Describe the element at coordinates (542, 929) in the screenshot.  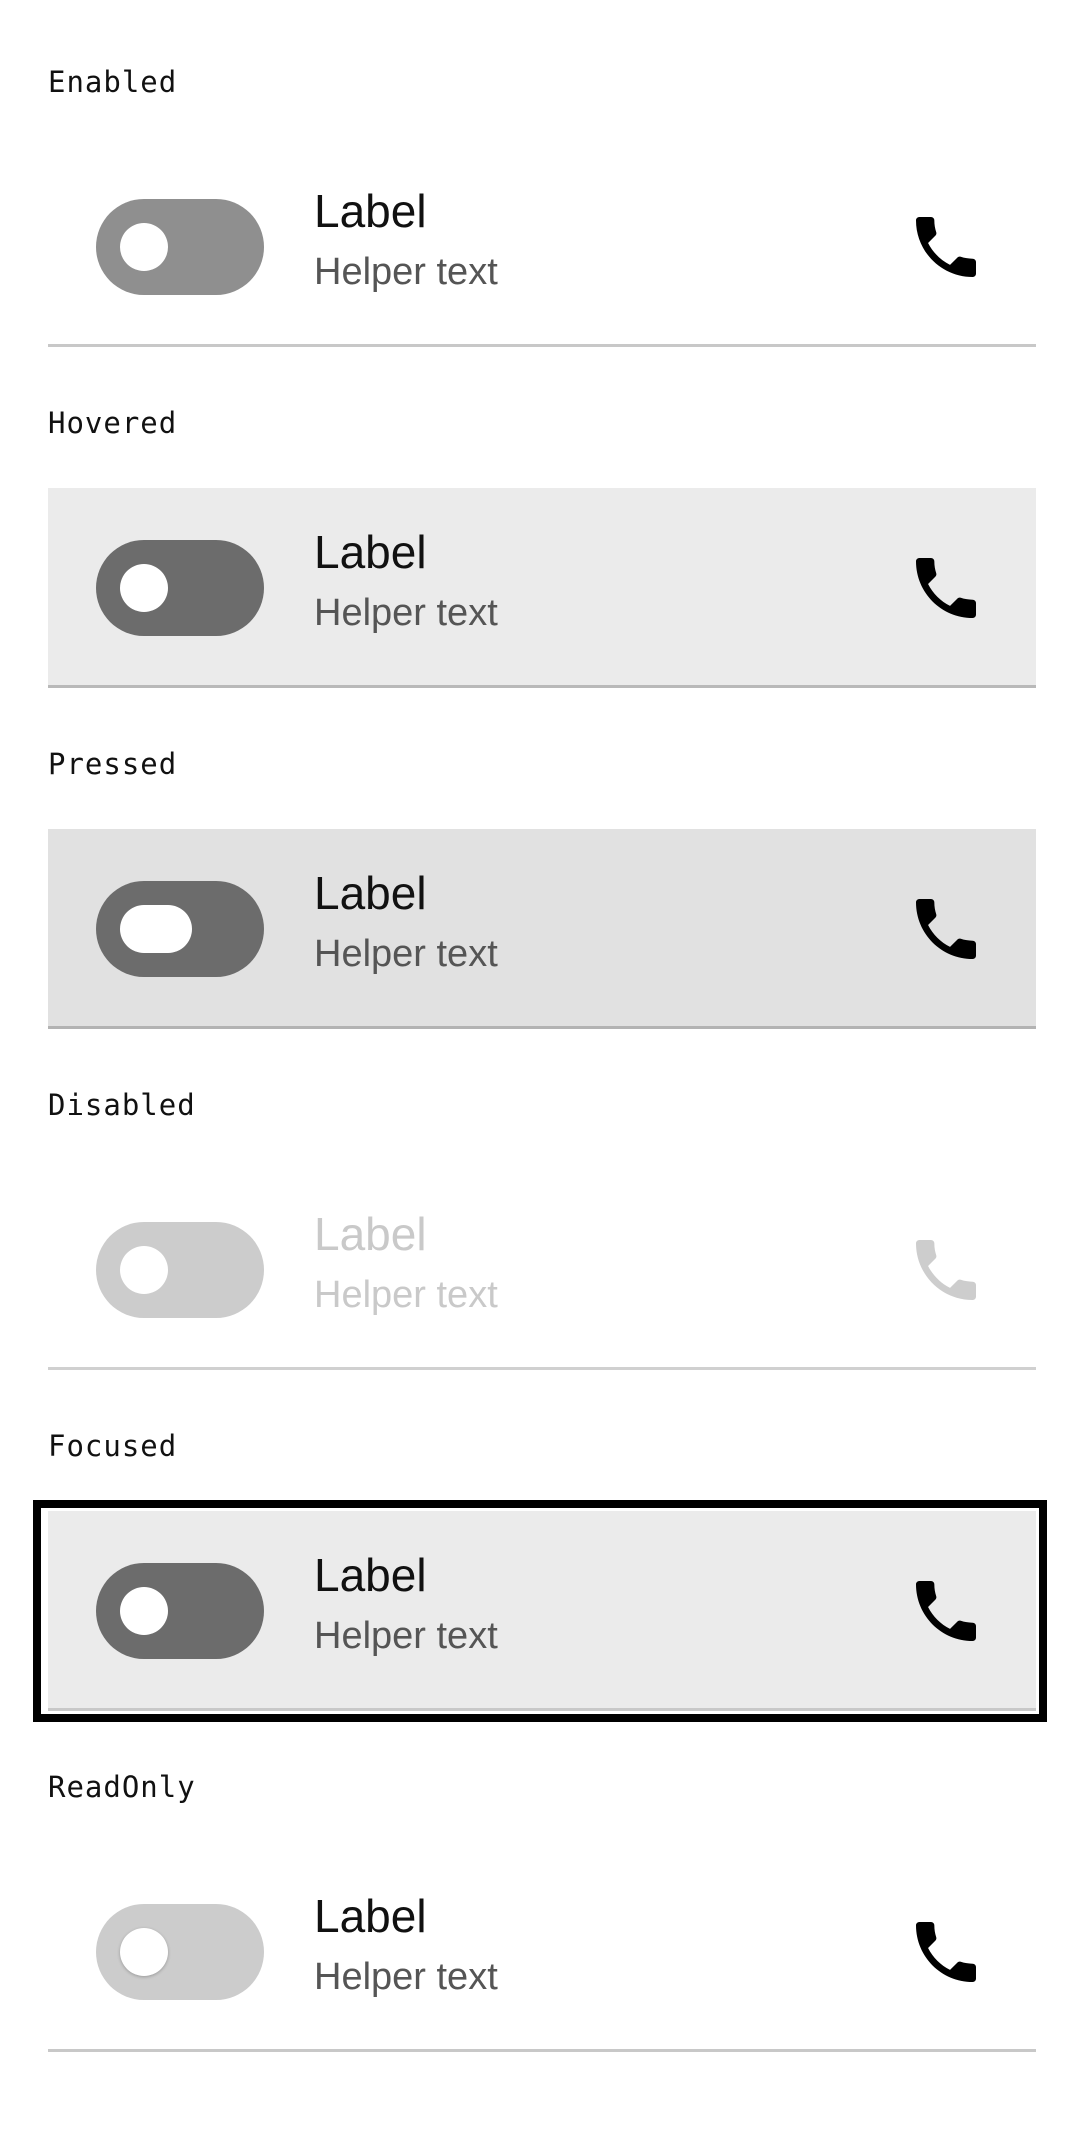
I see `list-item-pressed: Label Helper text` at that location.